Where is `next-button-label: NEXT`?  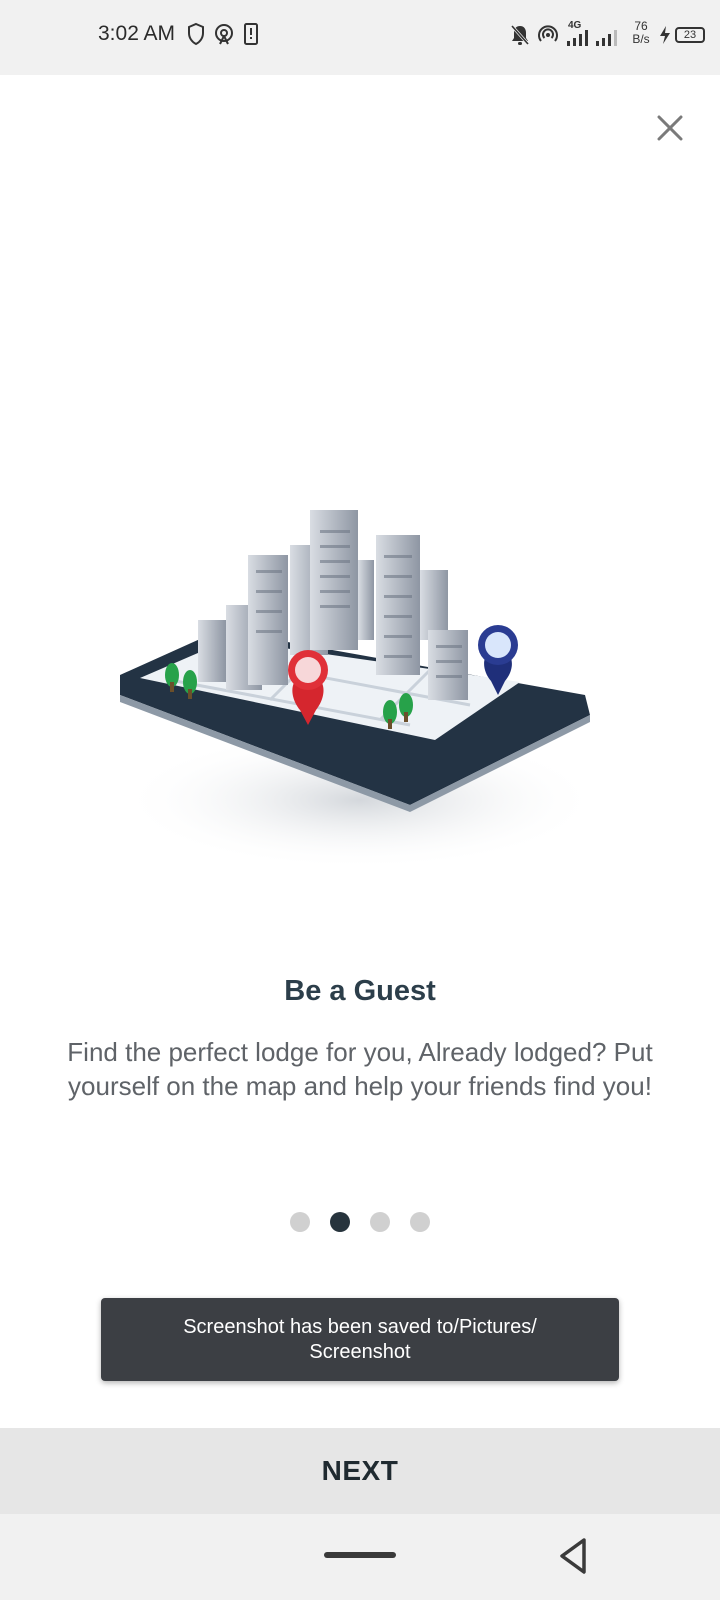 next-button-label: NEXT is located at coordinates (360, 1470).